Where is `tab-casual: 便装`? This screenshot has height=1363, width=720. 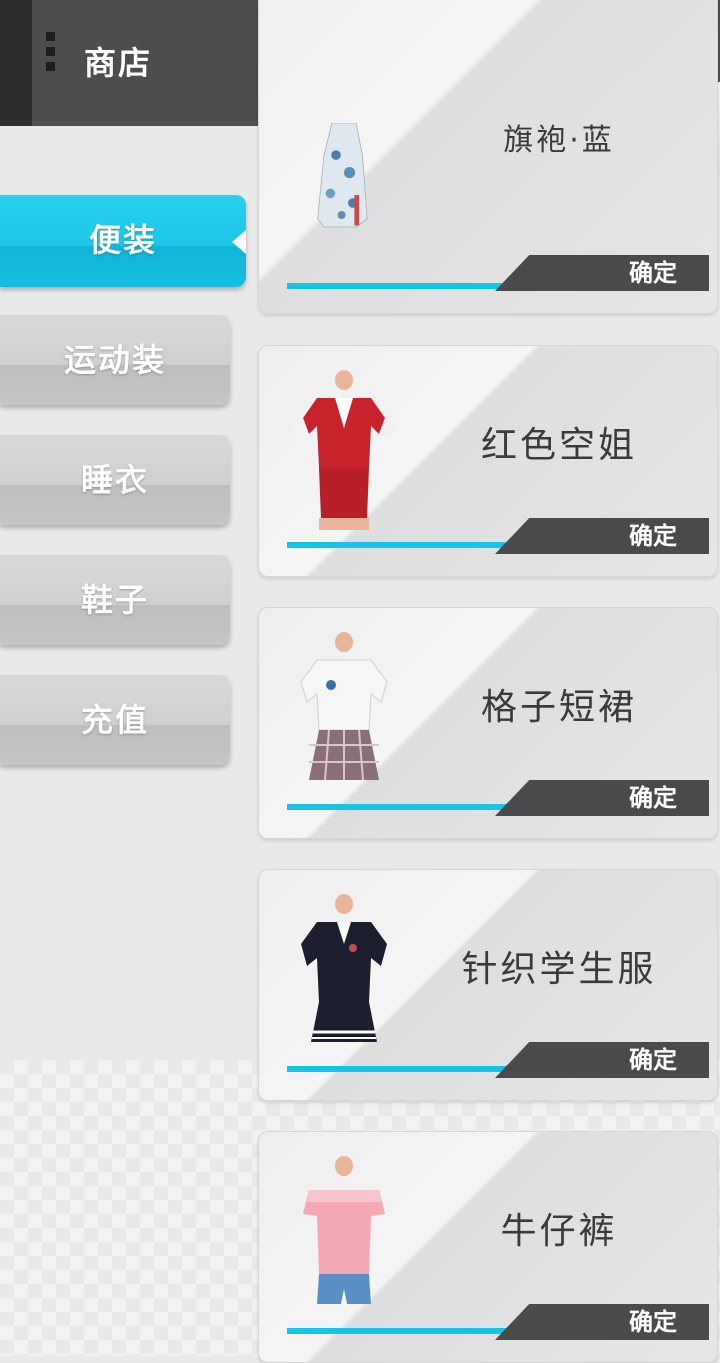
tab-casual: 便装 is located at coordinates (123, 241).